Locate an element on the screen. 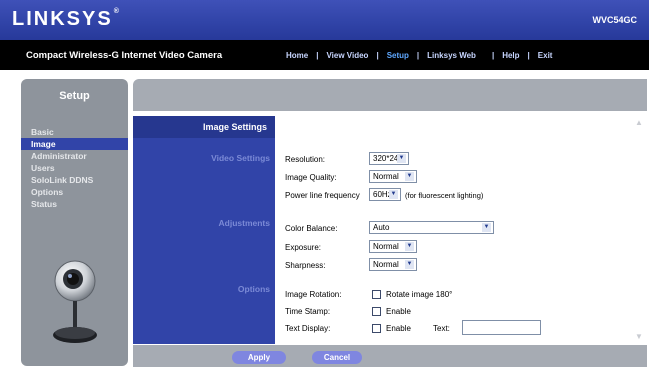  nav-home: Home is located at coordinates (297, 55).